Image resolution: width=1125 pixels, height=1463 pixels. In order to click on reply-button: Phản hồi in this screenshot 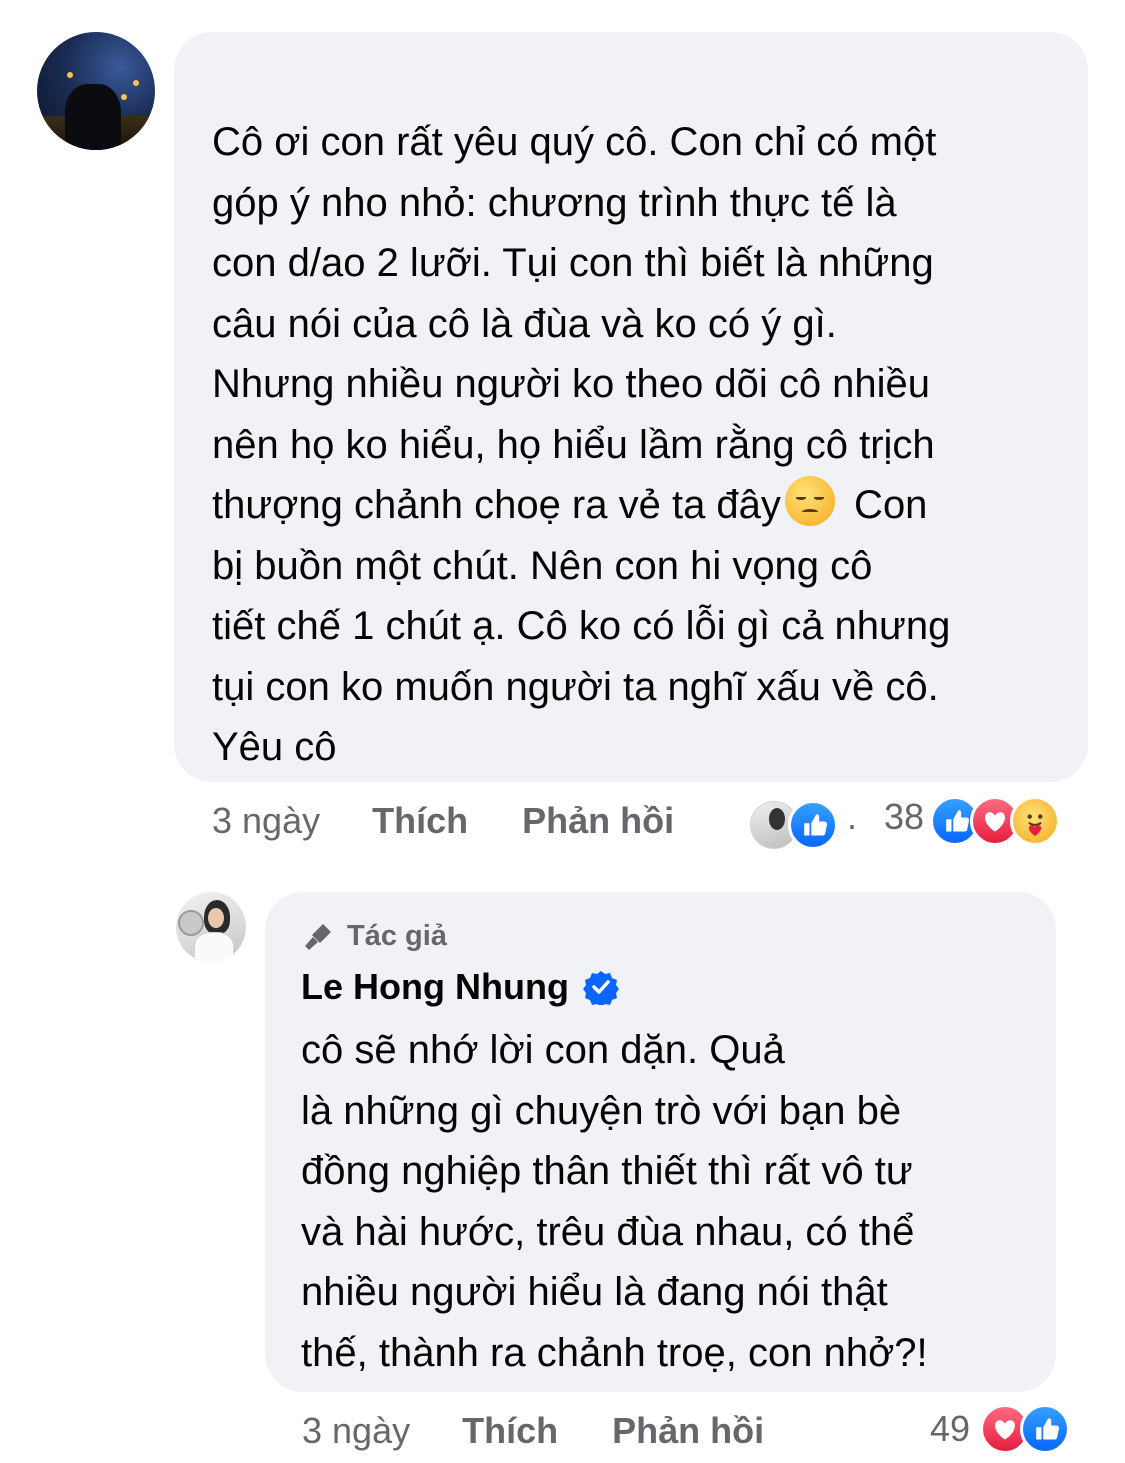, I will do `click(598, 821)`.